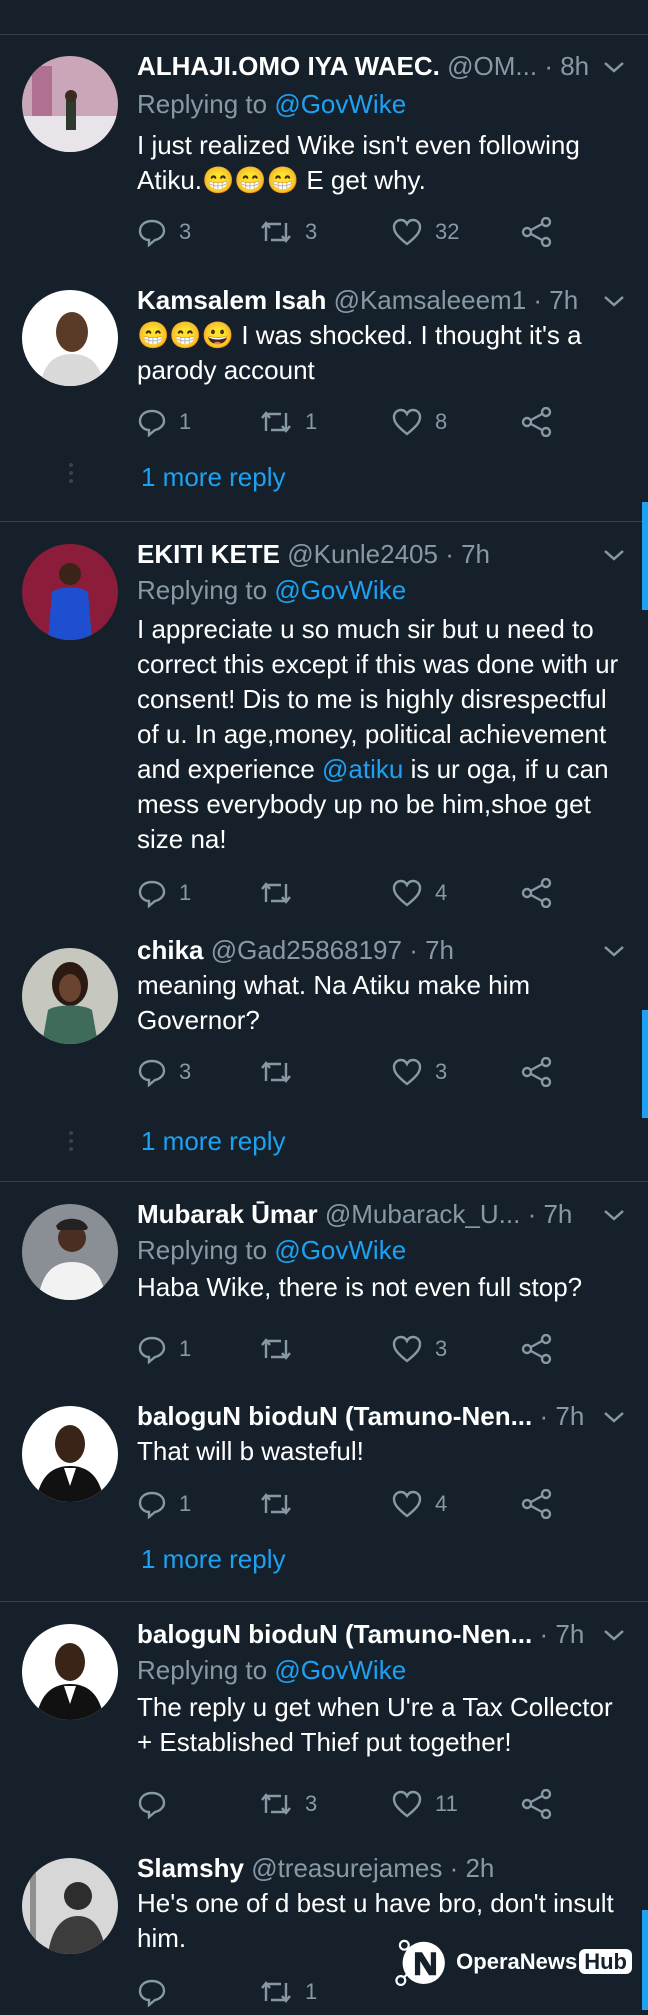  I want to click on operanews-watermark: OperaNews Hub, so click(512, 1962).